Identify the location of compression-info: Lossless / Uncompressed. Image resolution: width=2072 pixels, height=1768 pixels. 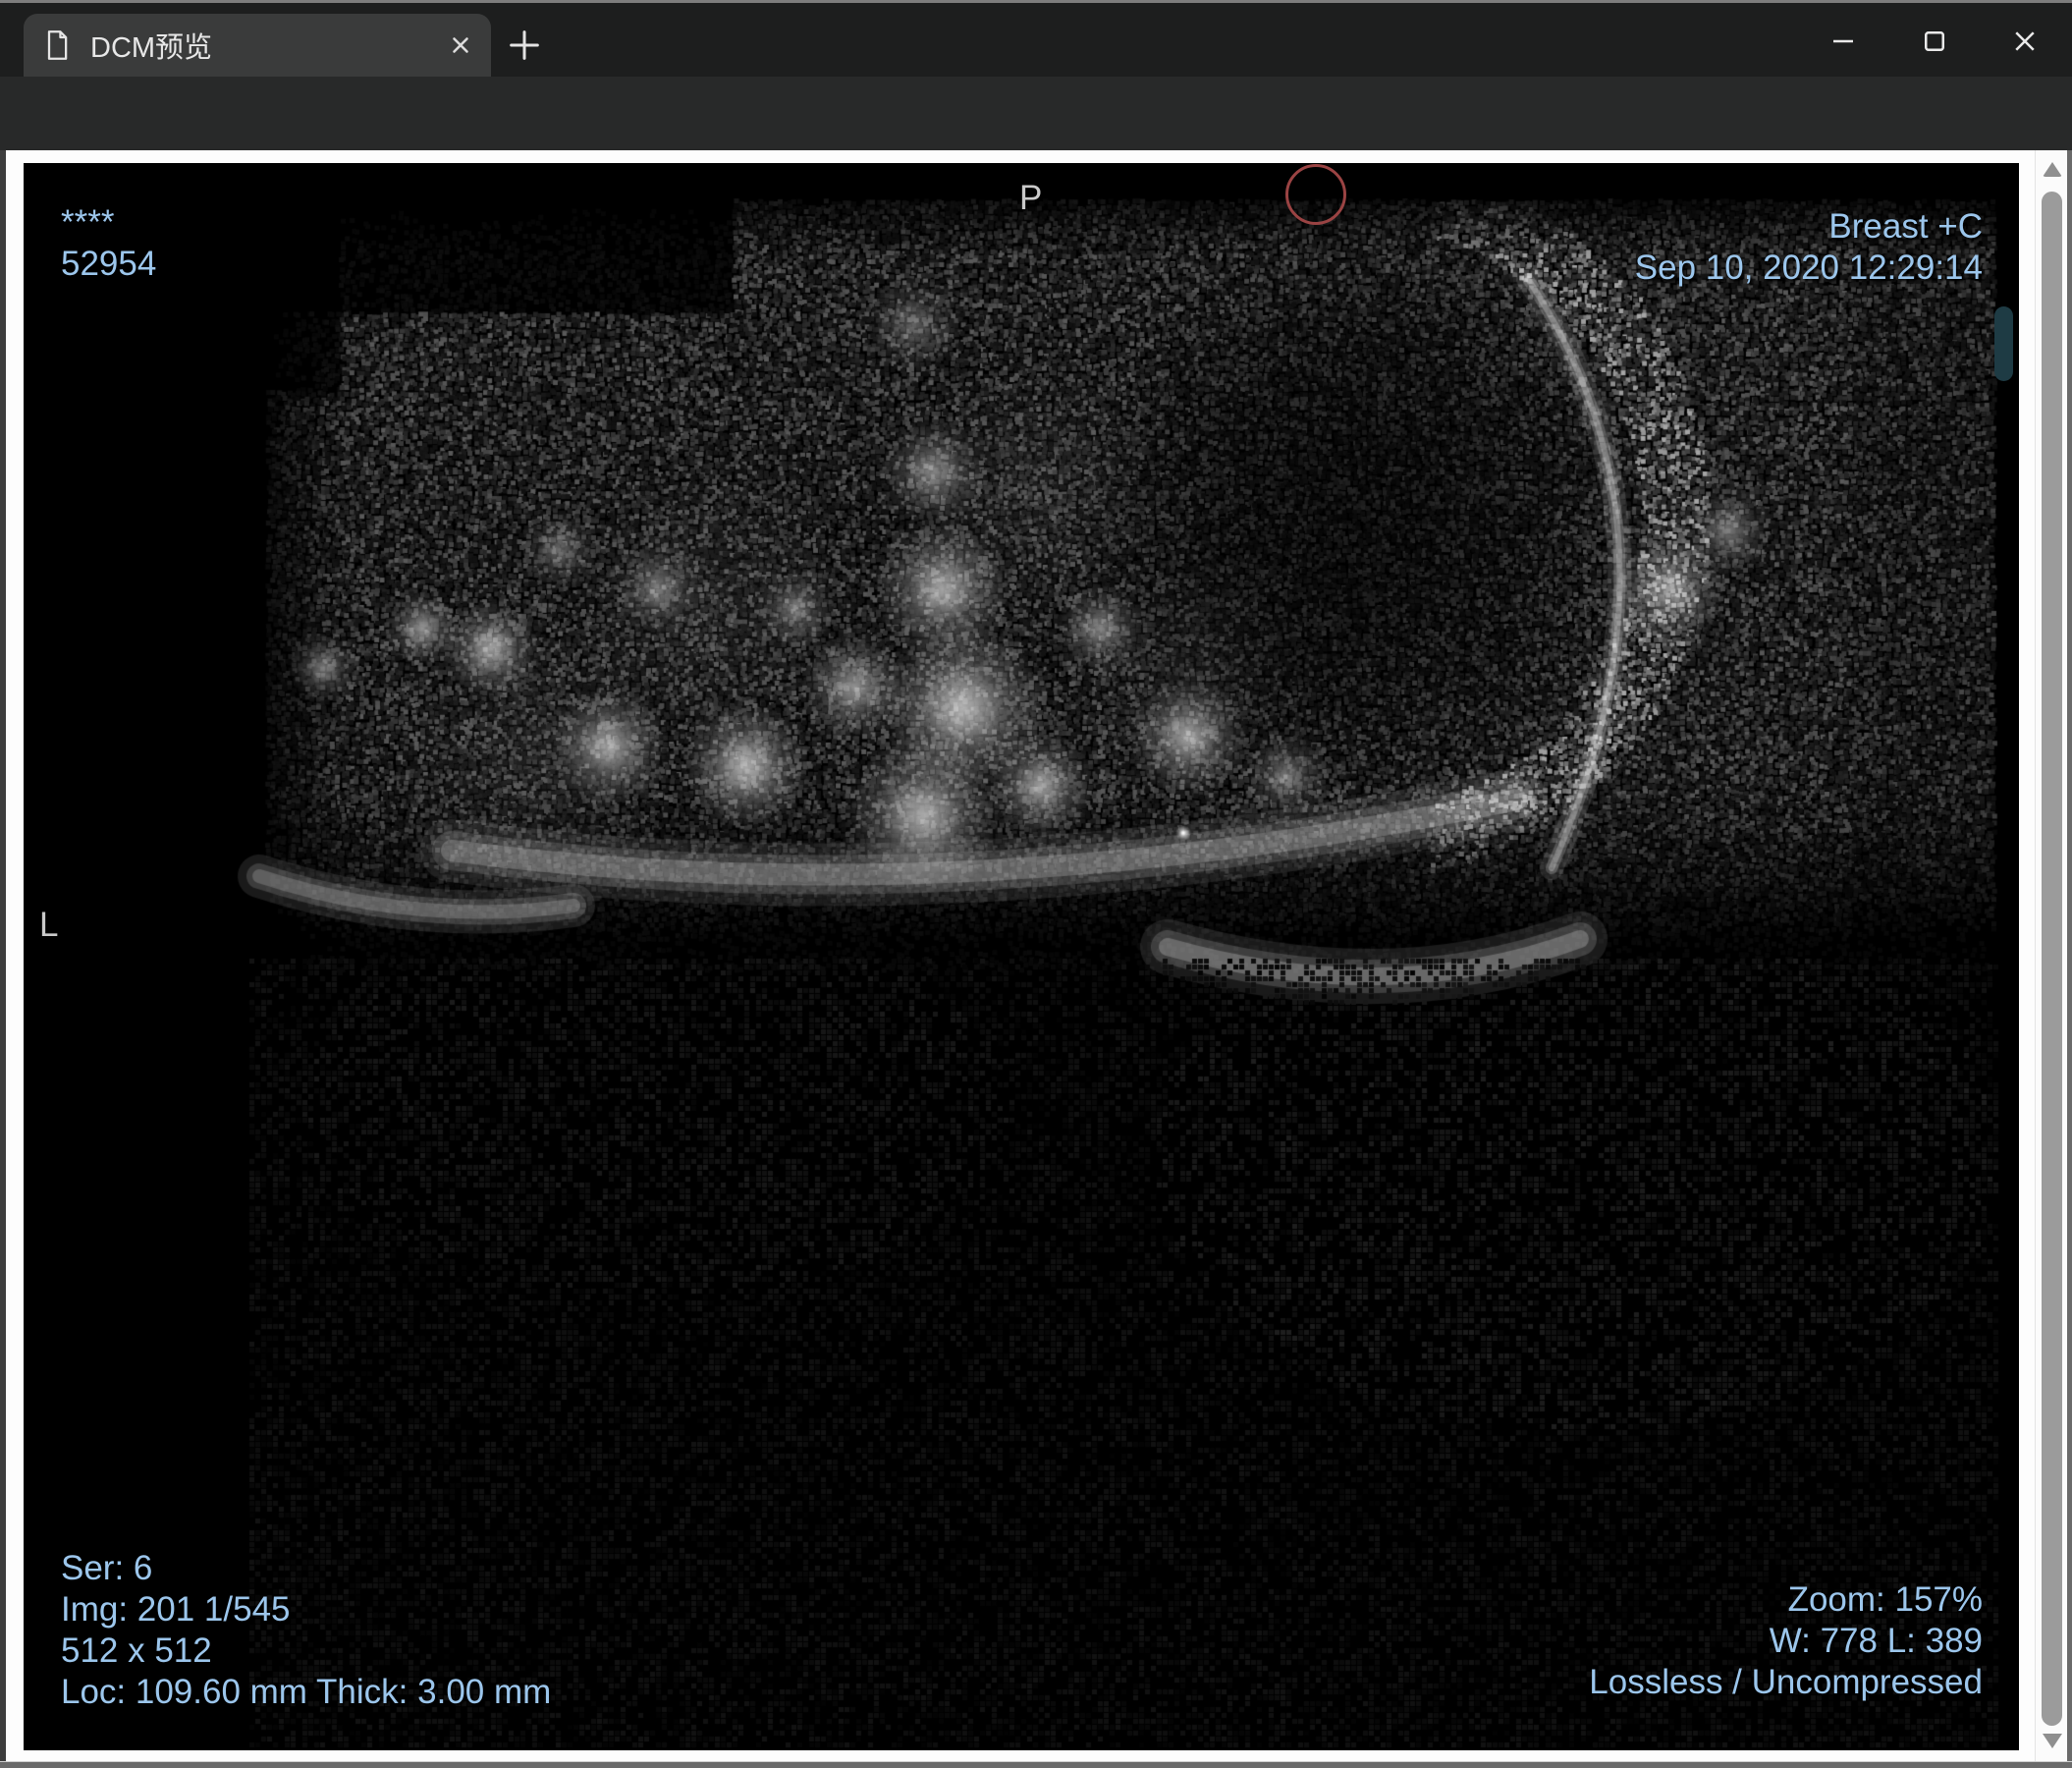
(1786, 1682).